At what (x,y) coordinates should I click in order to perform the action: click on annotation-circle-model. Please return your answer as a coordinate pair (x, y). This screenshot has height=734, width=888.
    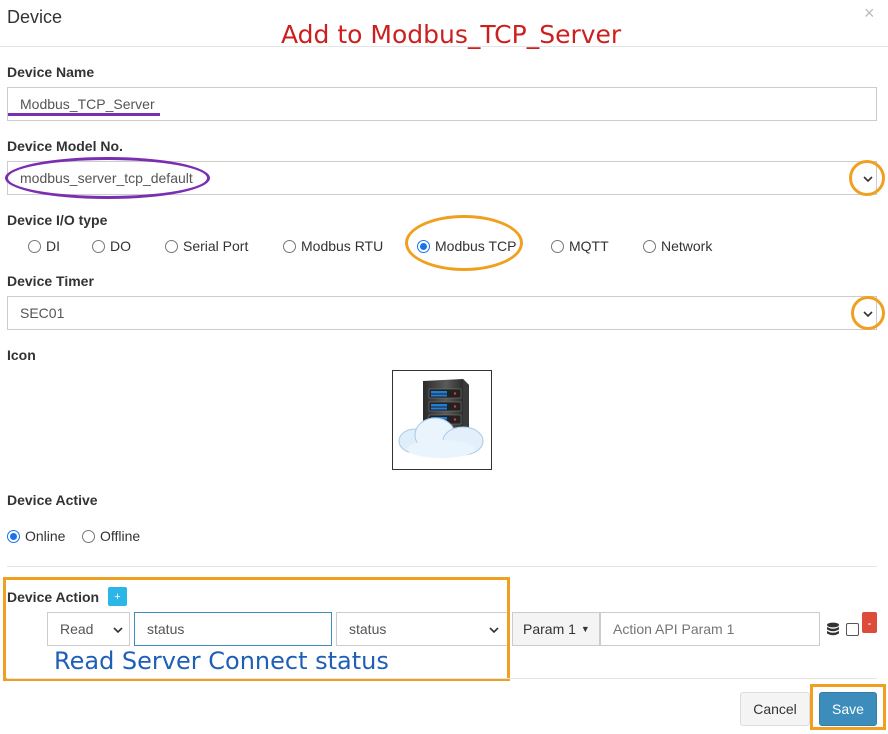
    Looking at the image, I should click on (107, 178).